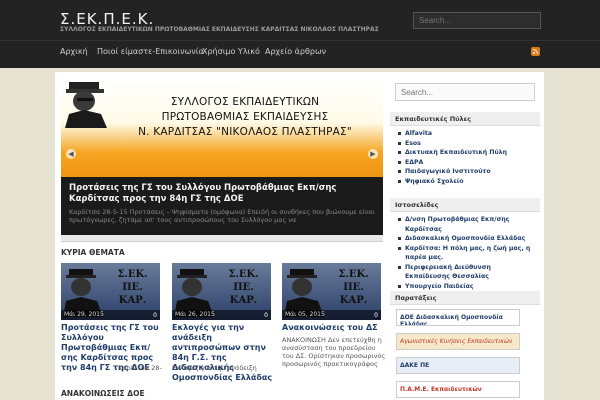 Image resolution: width=600 pixels, height=400 pixels. What do you see at coordinates (465, 119) in the screenshot?
I see `widget-title-portals: Εκπαιδευτικές Πύλες` at bounding box center [465, 119].